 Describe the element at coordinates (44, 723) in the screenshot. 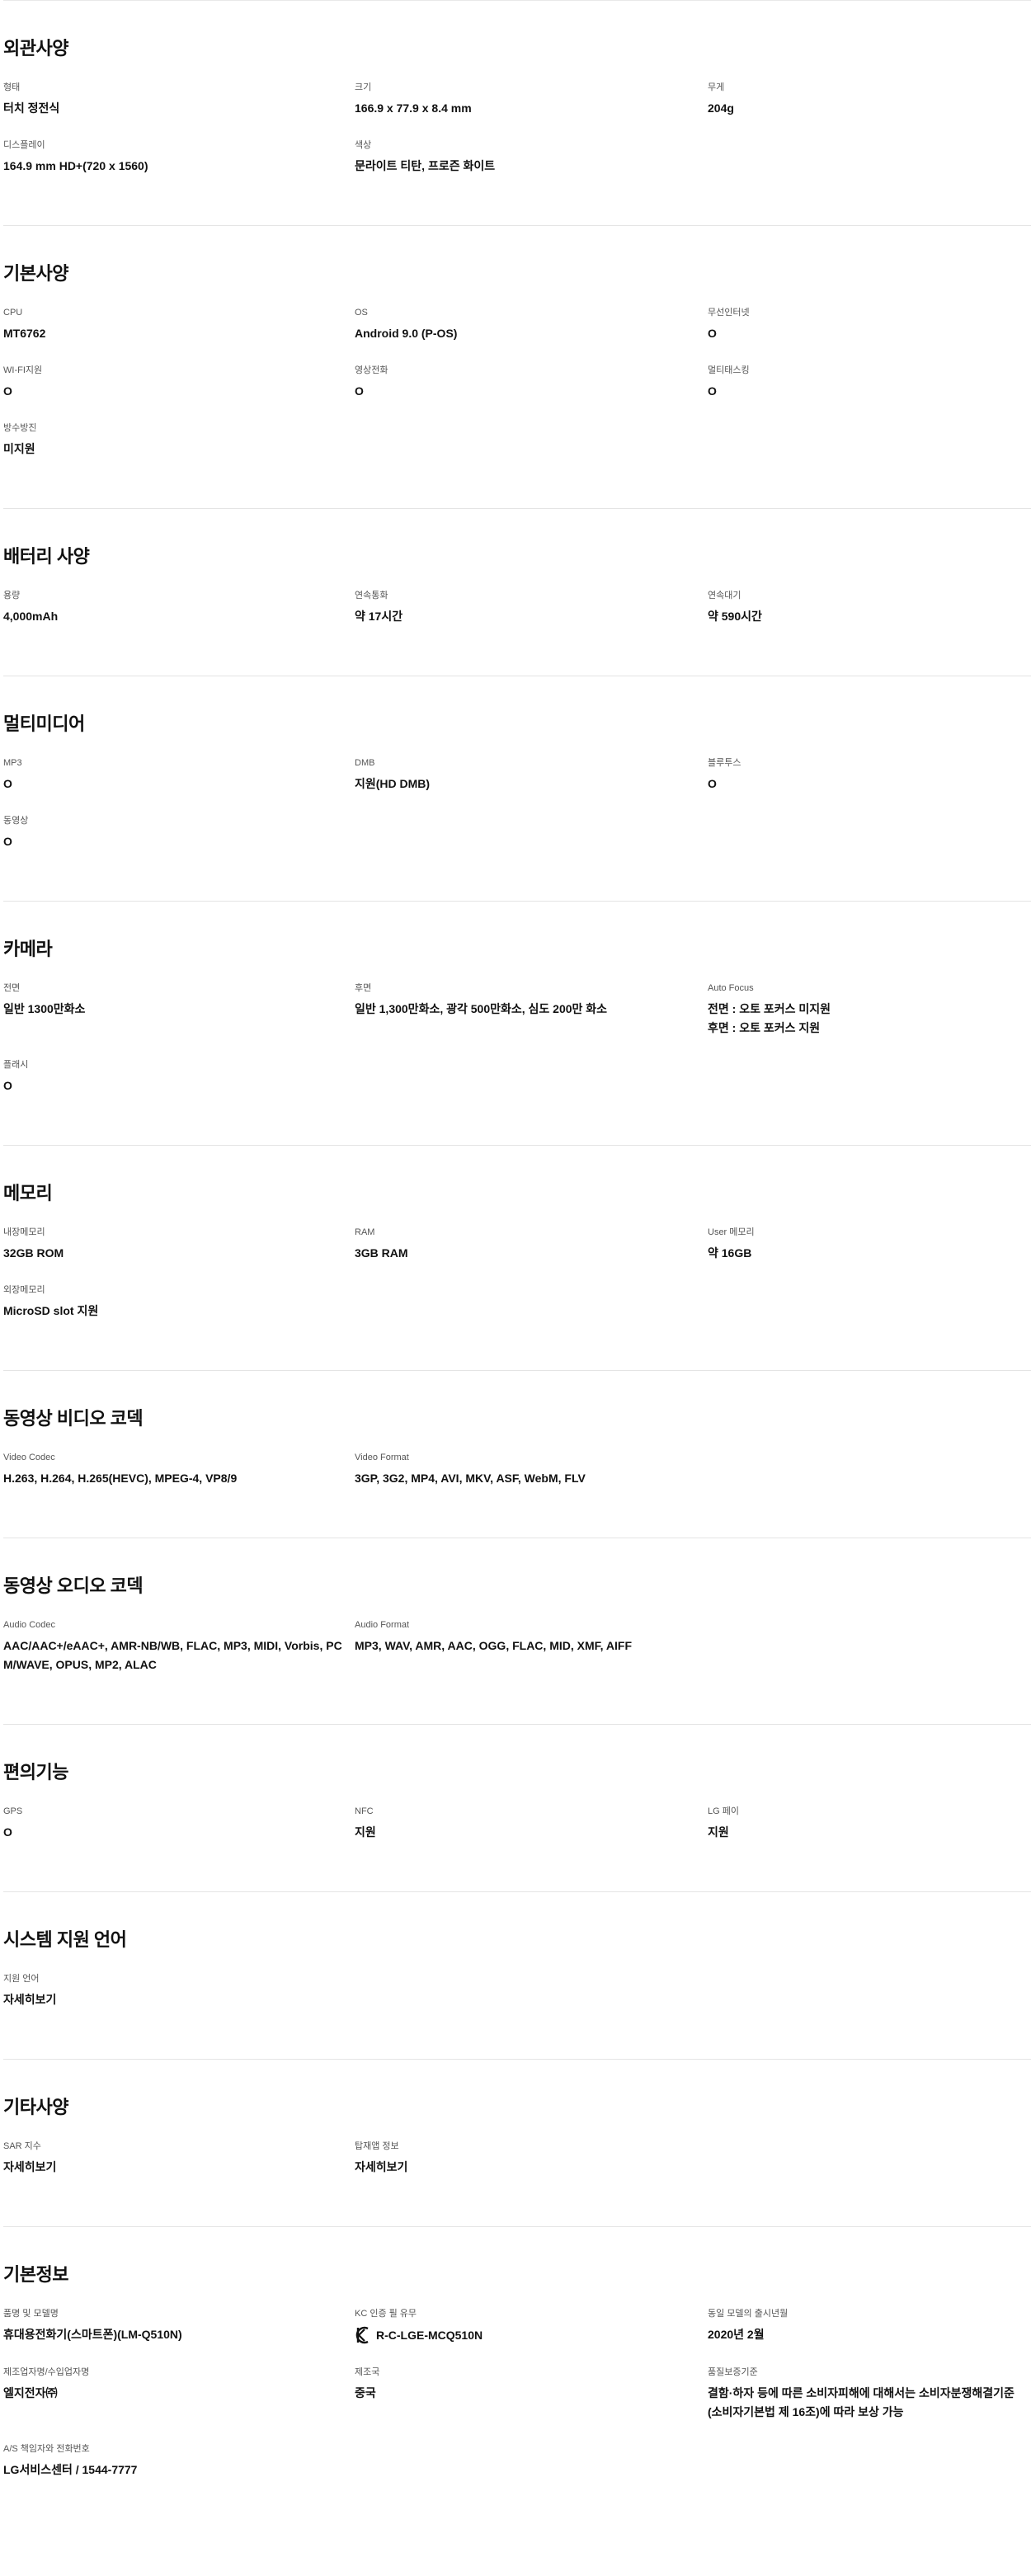

I see `section-title: 멀티미디어` at that location.